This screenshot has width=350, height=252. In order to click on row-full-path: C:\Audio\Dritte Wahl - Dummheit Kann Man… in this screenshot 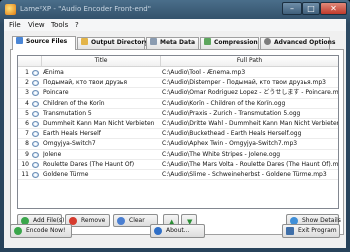, I will do `click(250, 123)`.